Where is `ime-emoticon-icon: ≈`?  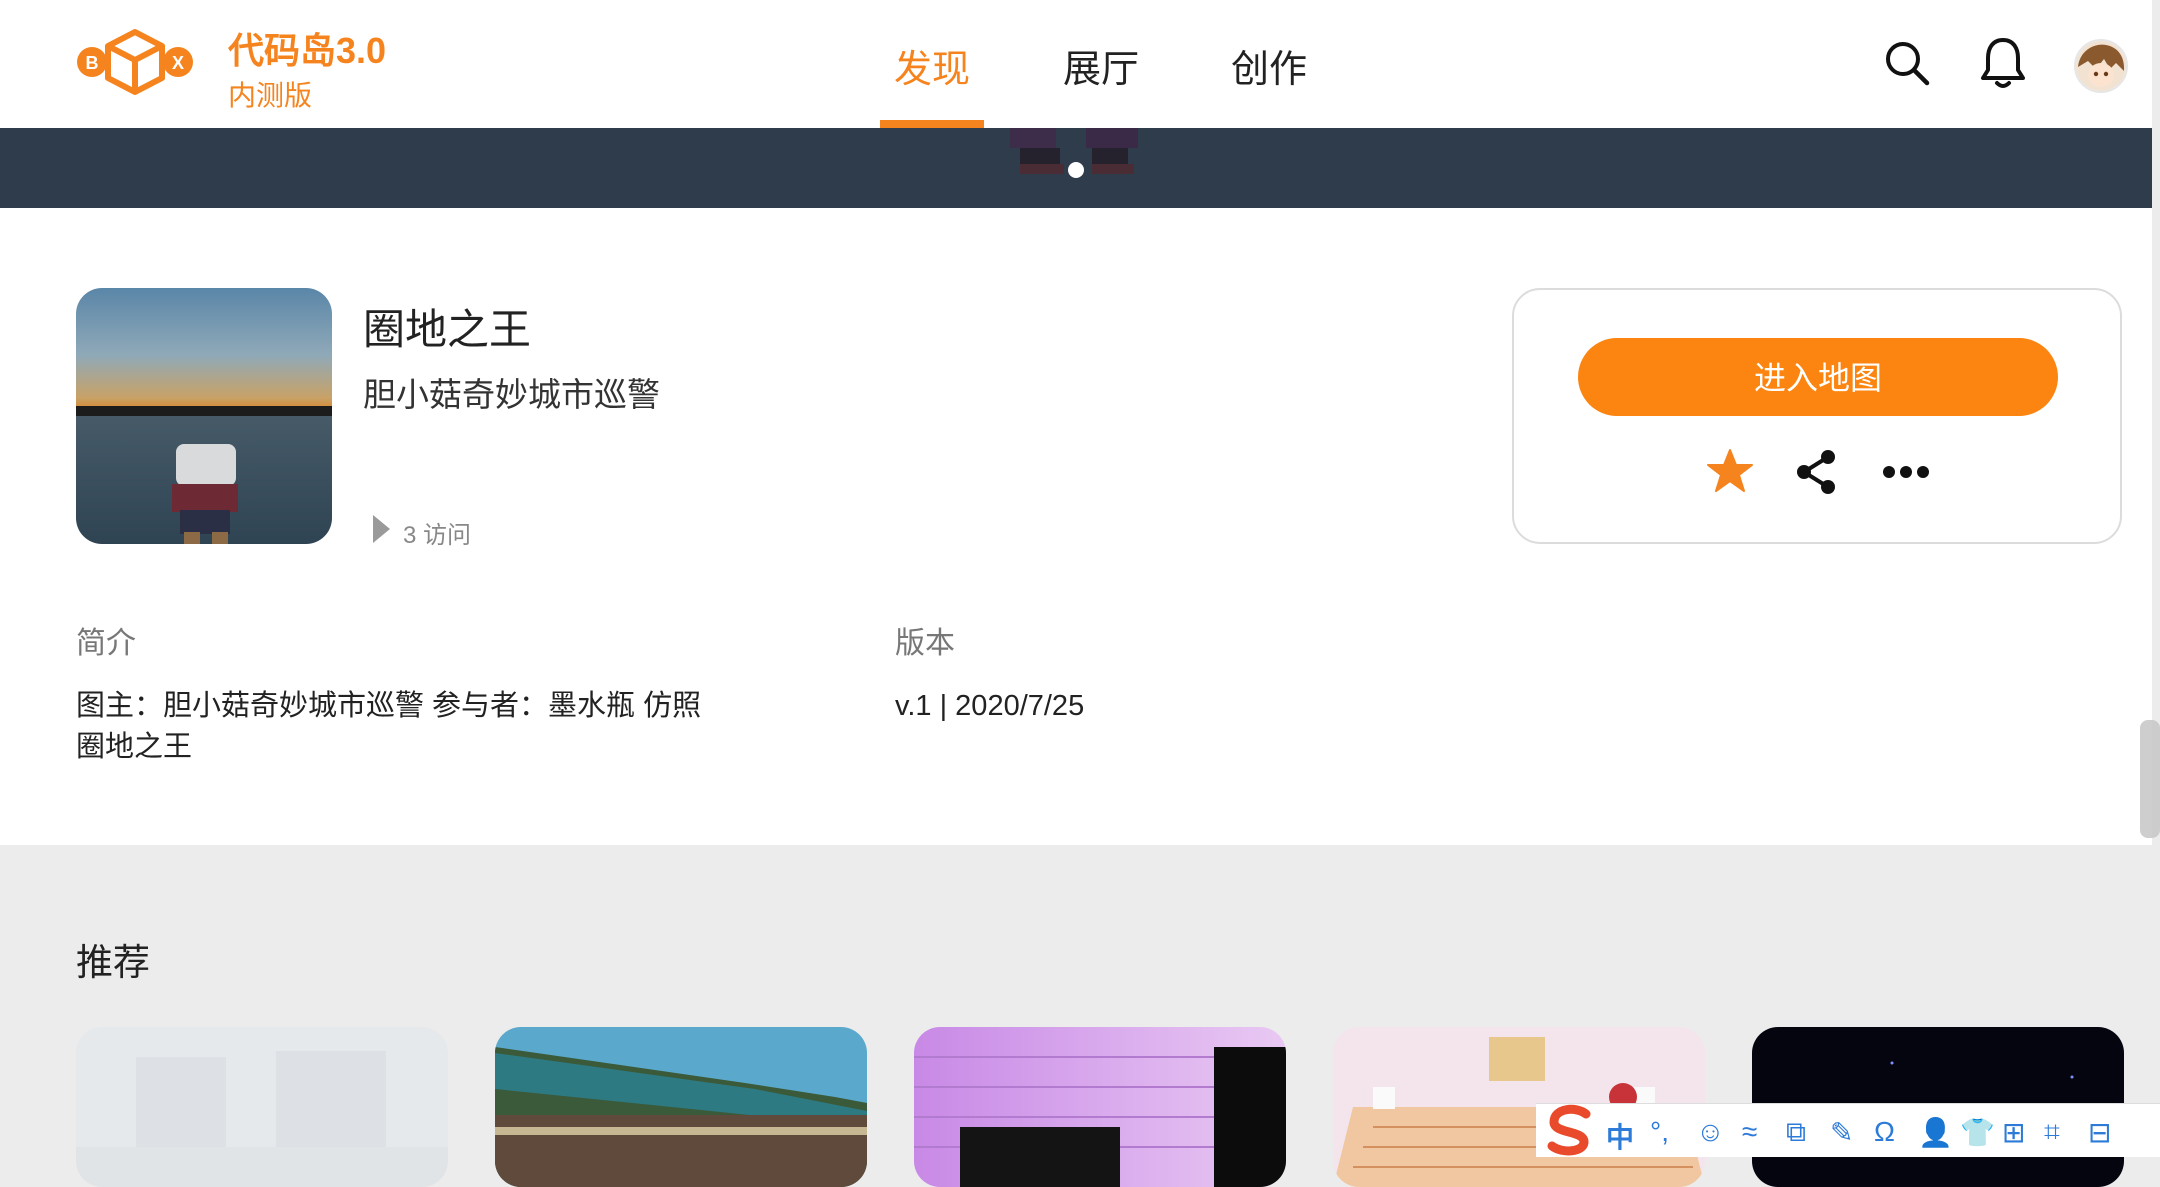 ime-emoticon-icon: ≈ is located at coordinates (1749, 1132).